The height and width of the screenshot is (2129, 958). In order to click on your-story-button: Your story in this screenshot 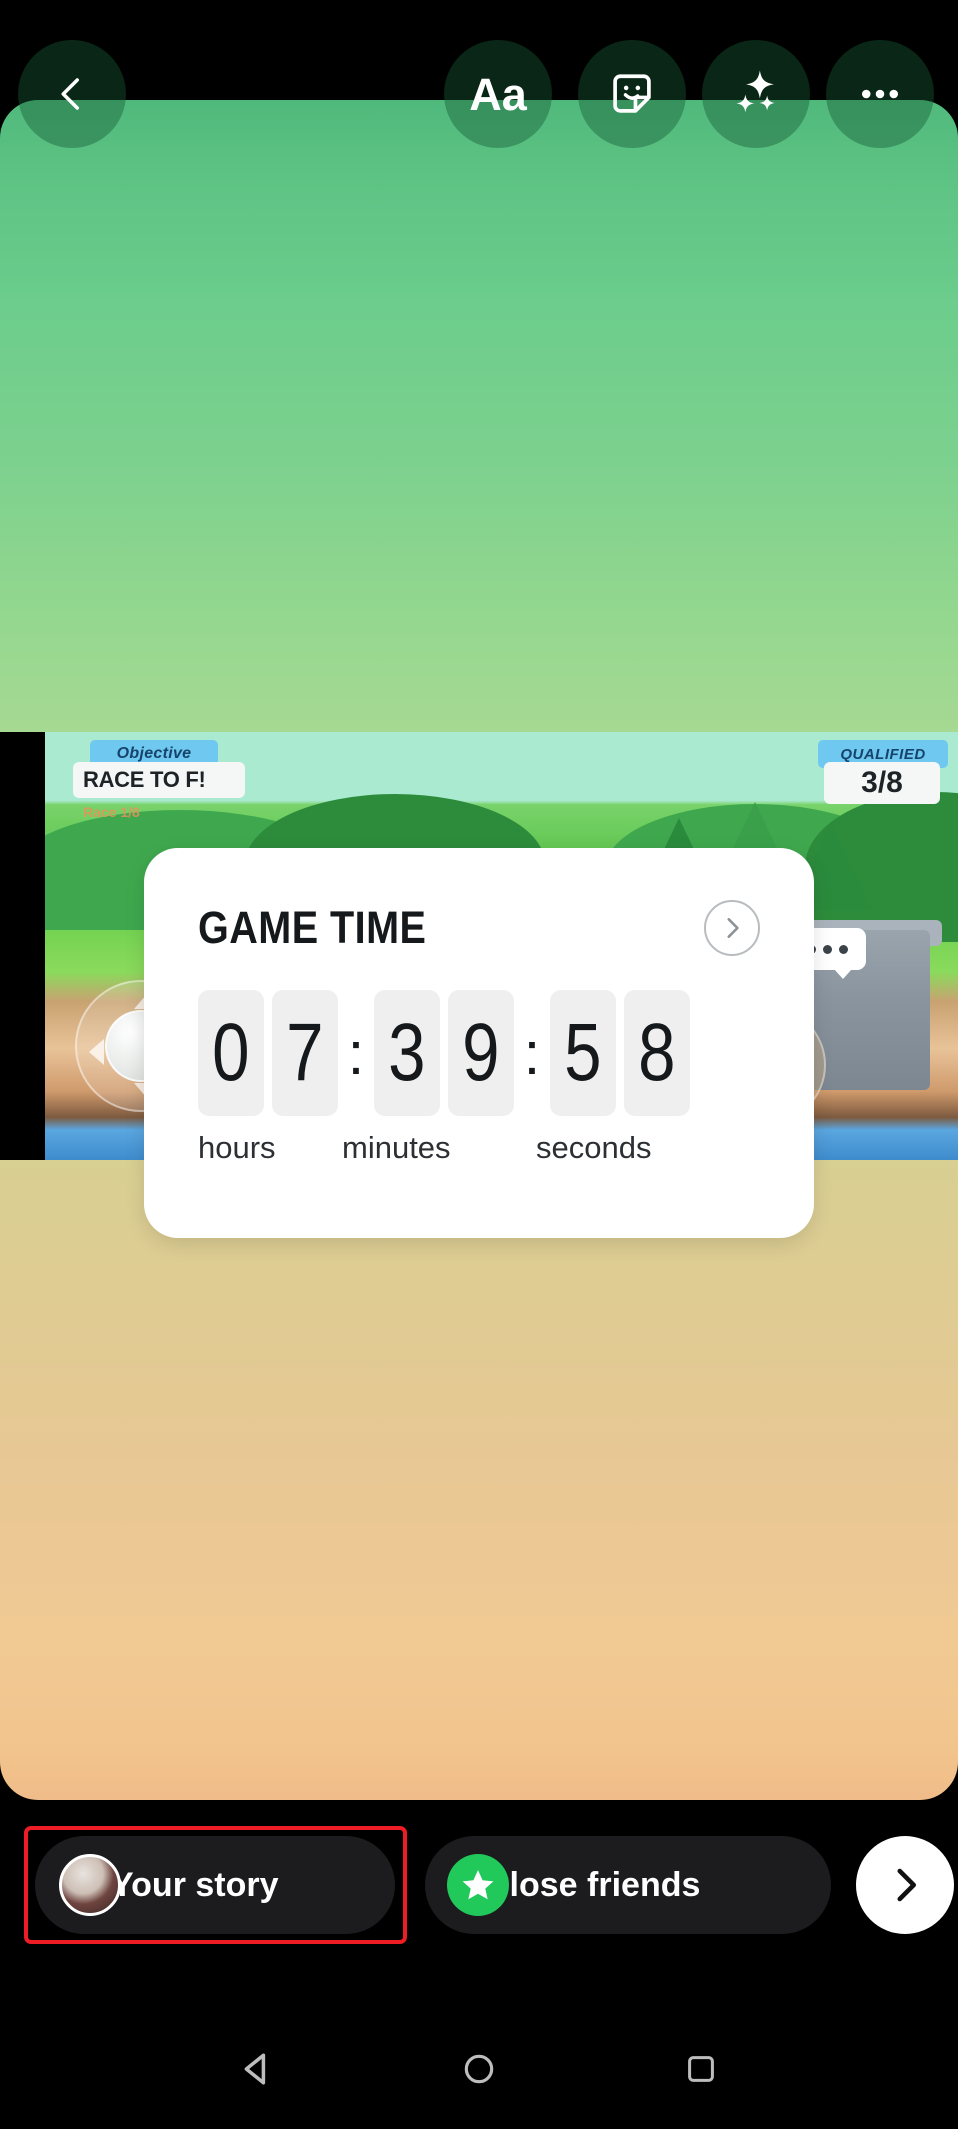, I will do `click(215, 1885)`.